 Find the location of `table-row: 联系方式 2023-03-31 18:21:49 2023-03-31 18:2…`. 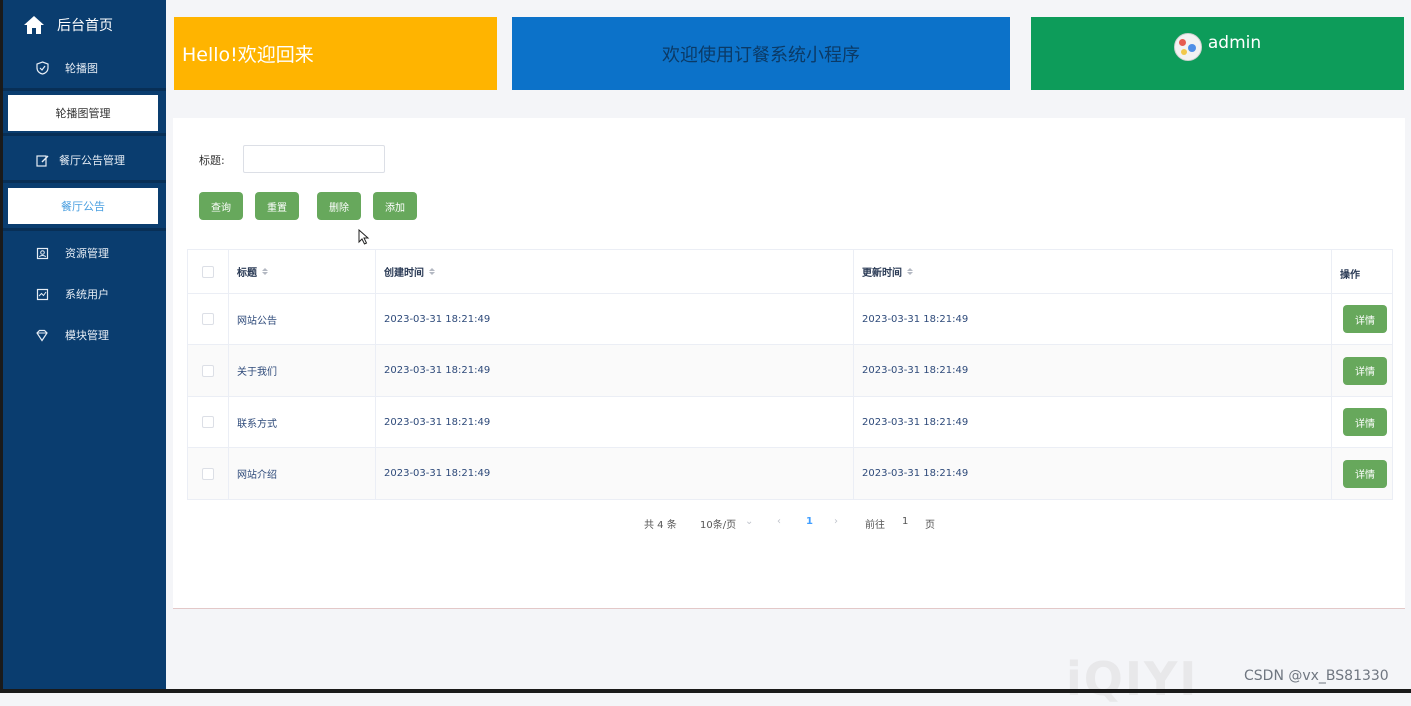

table-row: 联系方式 2023-03-31 18:21:49 2023-03-31 18:2… is located at coordinates (790, 422).